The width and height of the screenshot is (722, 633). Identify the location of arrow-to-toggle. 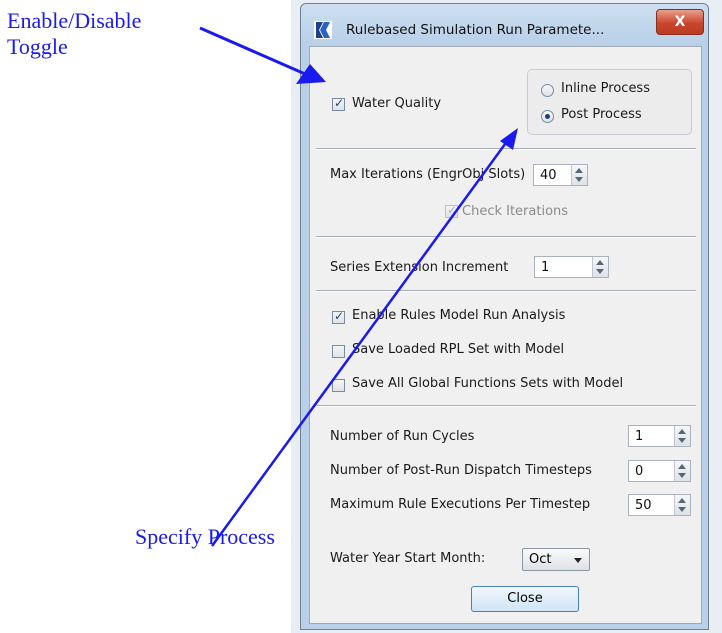
(262, 55).